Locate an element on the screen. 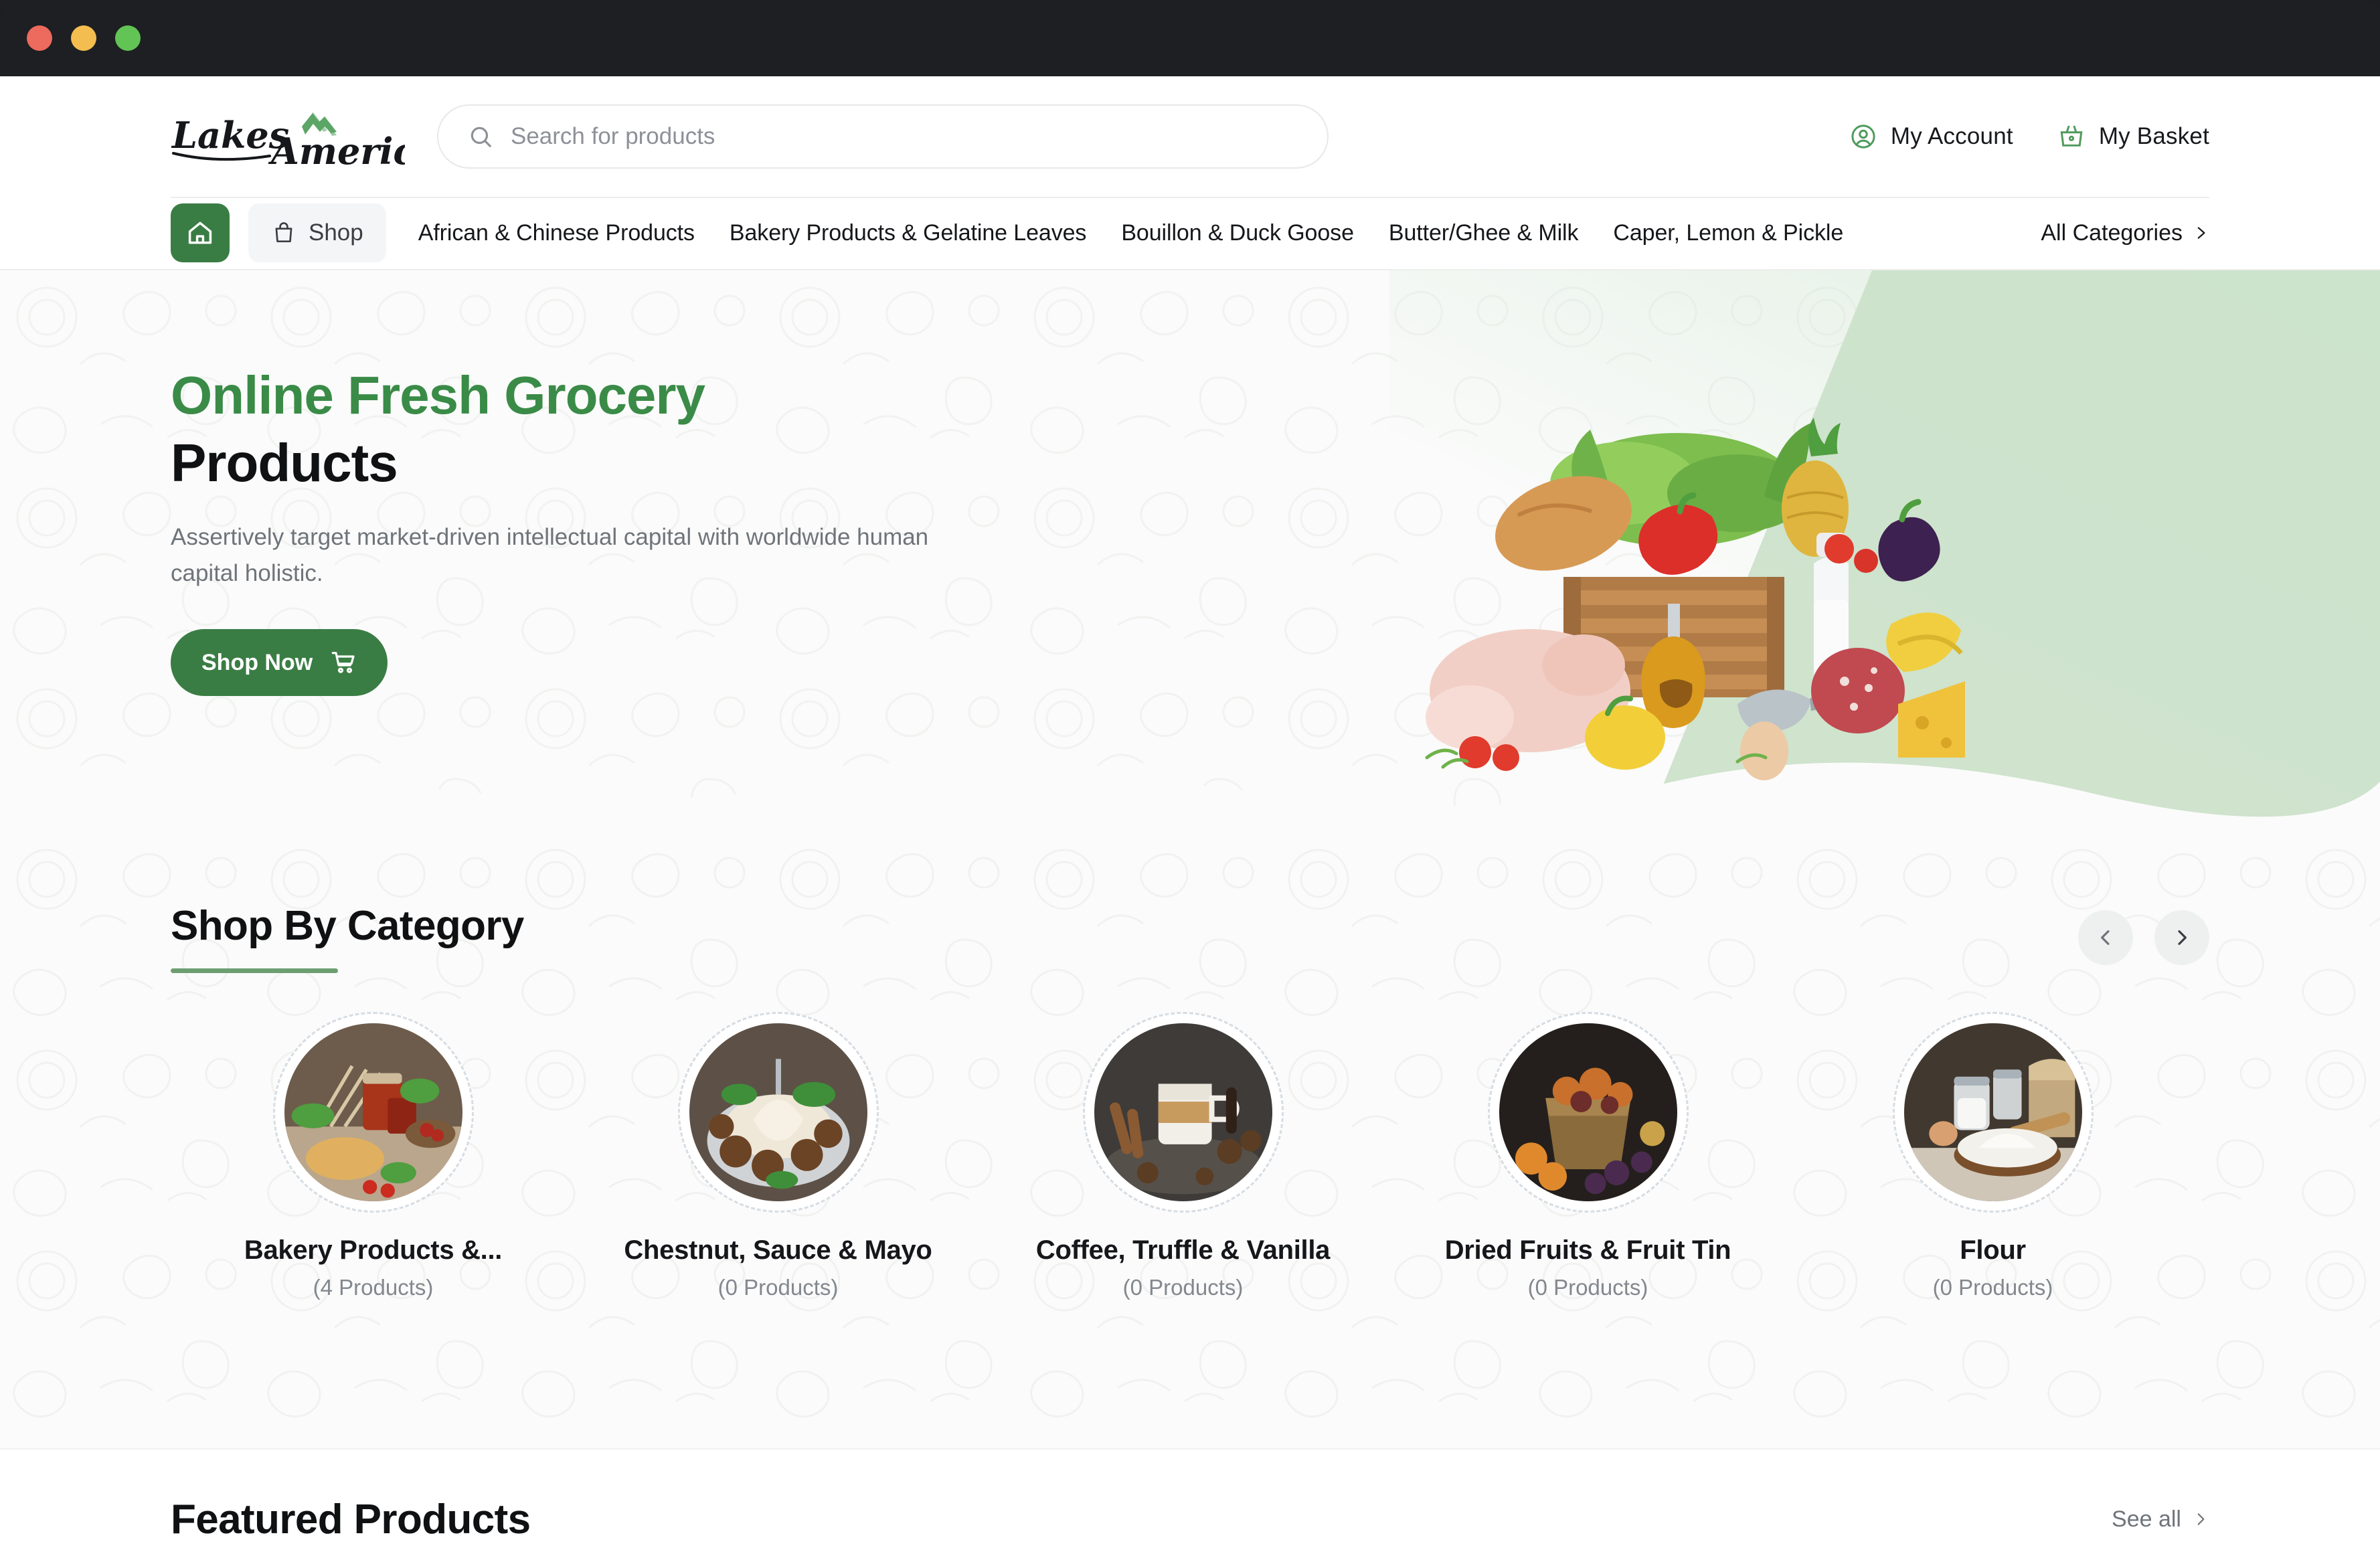  category-name: Coffee, Truffle & Vanilla is located at coordinates (1183, 1250).